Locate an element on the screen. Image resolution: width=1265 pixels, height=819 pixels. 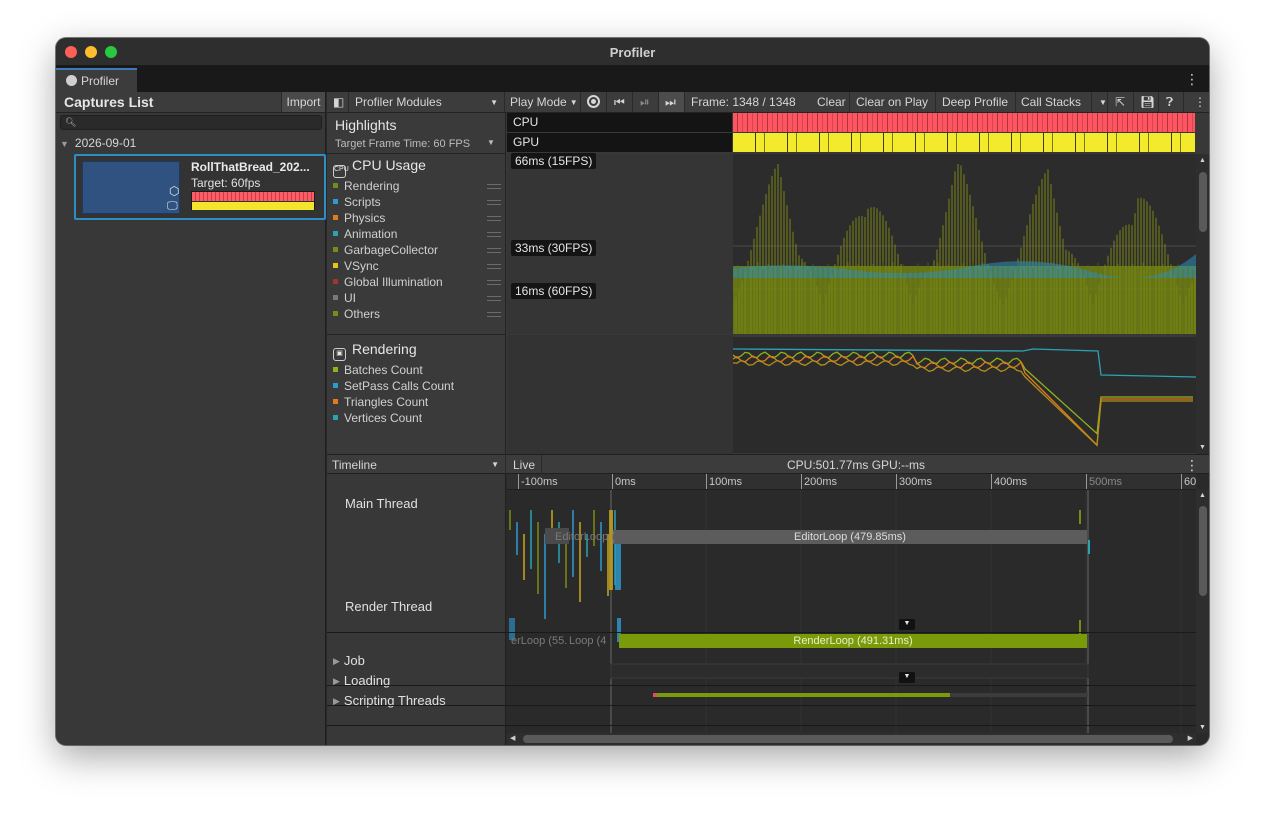
capture-date-group: ▼ 2026-09-01 is located at coordinates (98, 143).